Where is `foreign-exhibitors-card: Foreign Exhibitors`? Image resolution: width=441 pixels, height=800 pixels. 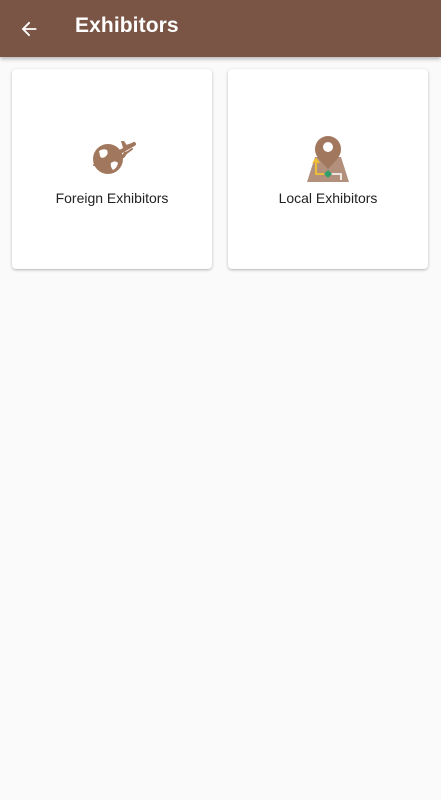
foreign-exhibitors-card: Foreign Exhibitors is located at coordinates (112, 169).